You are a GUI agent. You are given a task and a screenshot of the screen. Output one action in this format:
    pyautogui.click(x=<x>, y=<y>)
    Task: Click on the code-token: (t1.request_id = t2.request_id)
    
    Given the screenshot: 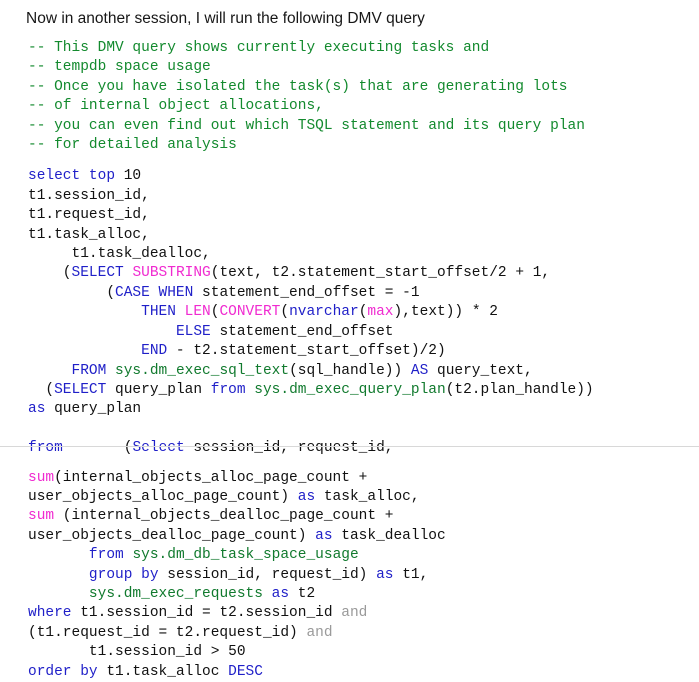 What is the action you would take?
    pyautogui.click(x=167, y=632)
    